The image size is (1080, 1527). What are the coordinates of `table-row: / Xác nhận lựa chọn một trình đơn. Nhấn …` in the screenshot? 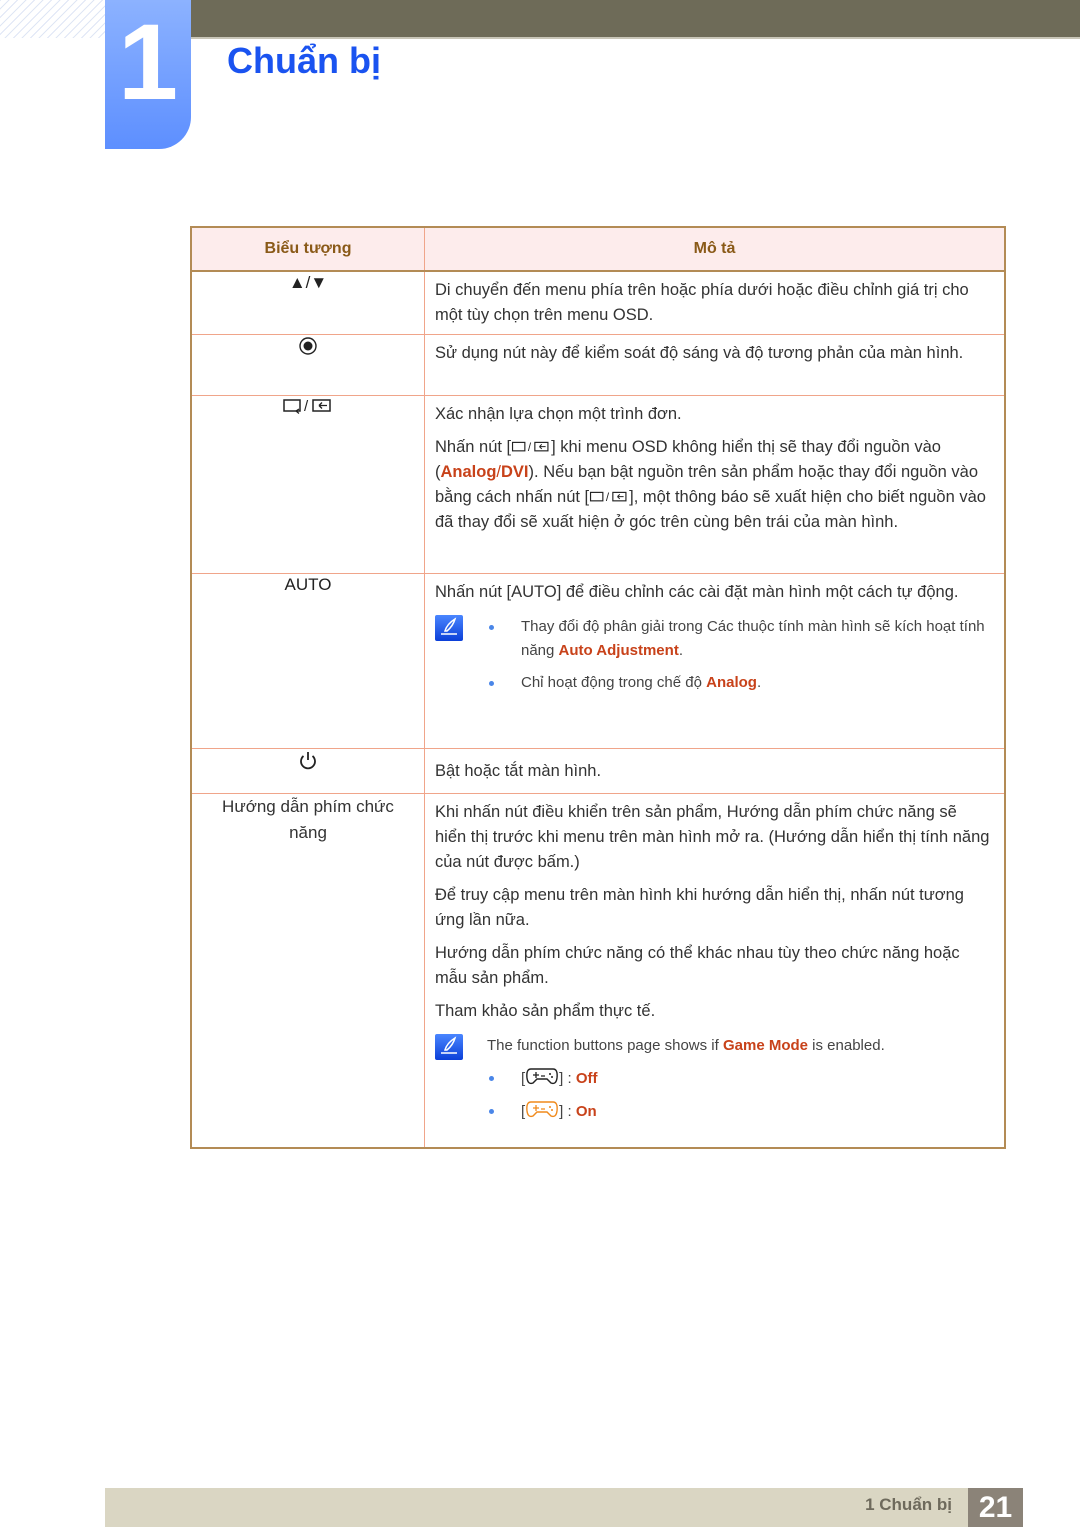 It's located at (598, 484).